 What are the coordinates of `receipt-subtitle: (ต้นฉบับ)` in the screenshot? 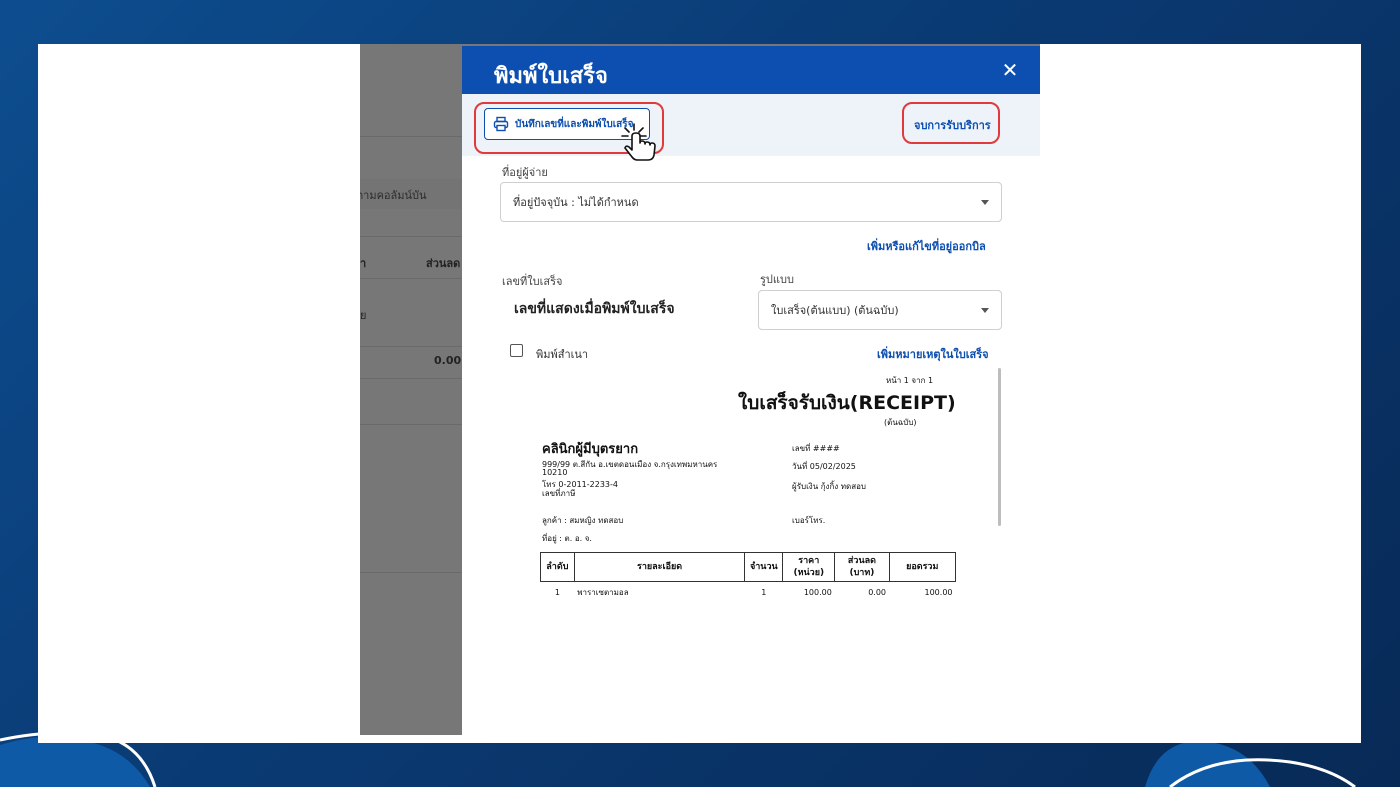 It's located at (900, 422).